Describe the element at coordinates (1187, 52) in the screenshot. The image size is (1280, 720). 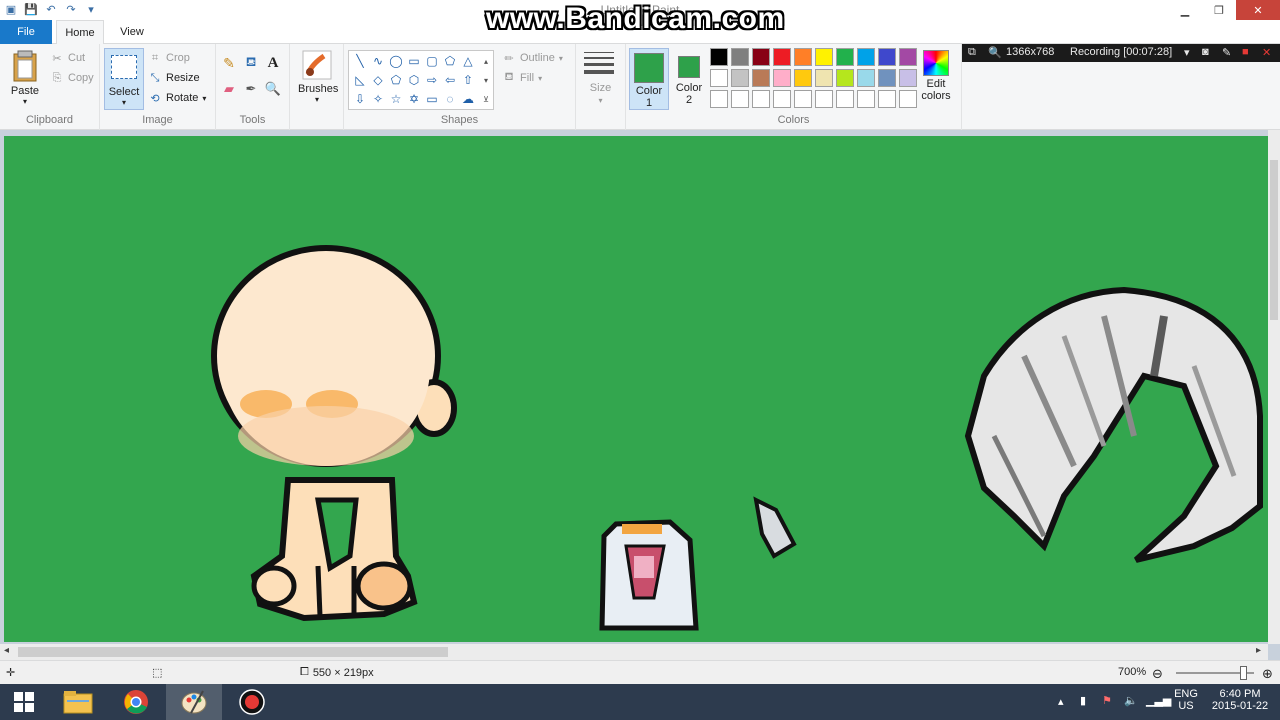
I see `recorder-dropdown-icon: ▾` at that location.